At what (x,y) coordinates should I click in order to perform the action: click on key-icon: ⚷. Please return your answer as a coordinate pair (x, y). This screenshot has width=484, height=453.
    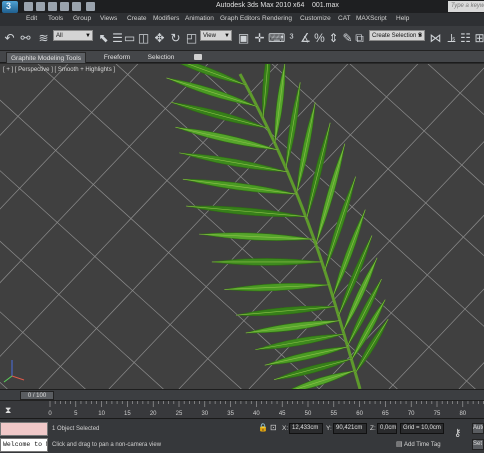
    Looking at the image, I should click on (461, 434).